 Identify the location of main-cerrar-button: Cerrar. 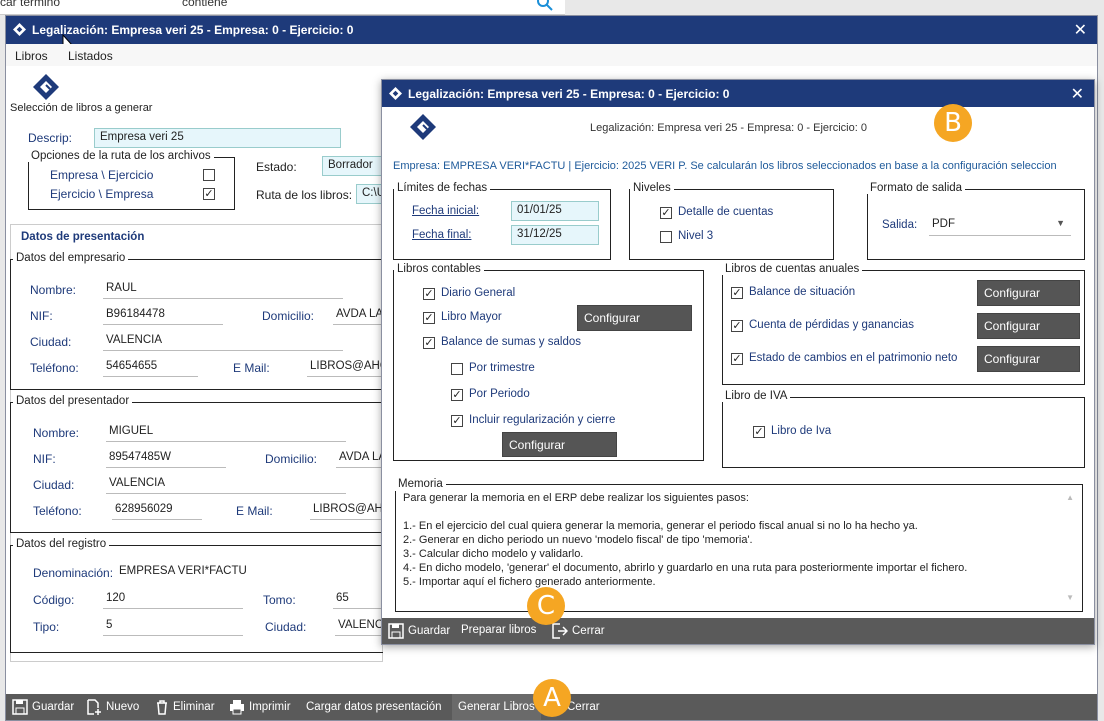
(583, 707).